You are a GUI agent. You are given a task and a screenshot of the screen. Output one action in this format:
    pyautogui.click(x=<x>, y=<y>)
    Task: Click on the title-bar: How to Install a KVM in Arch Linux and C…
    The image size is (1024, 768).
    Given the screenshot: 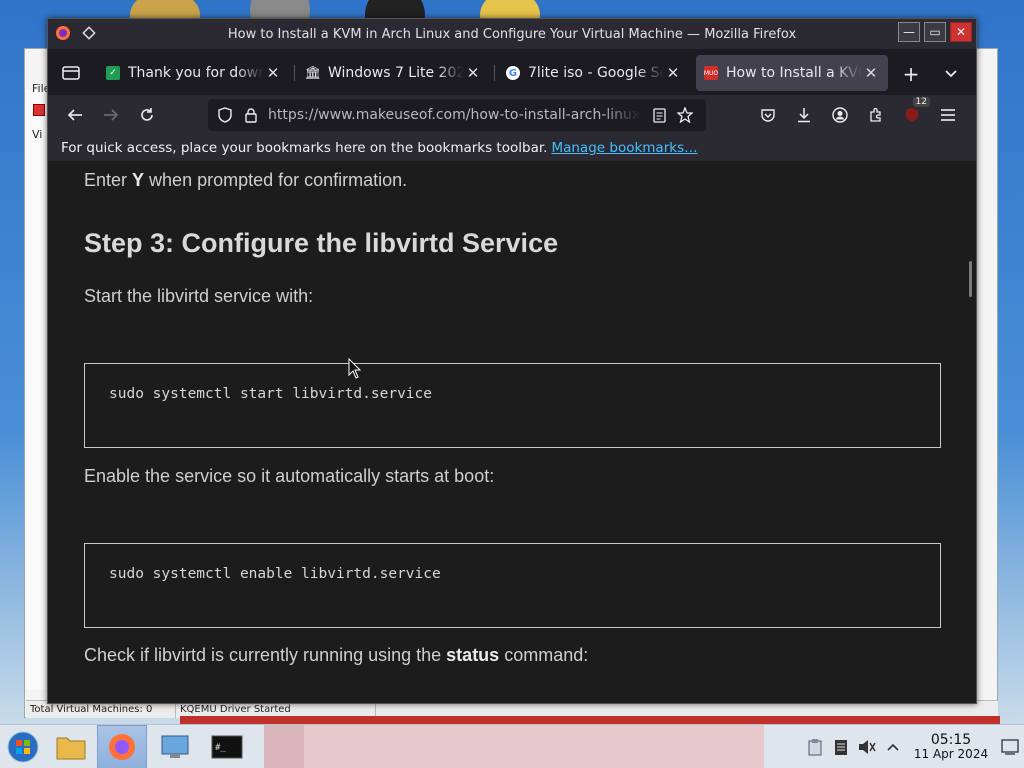 What is the action you would take?
    pyautogui.click(x=512, y=34)
    